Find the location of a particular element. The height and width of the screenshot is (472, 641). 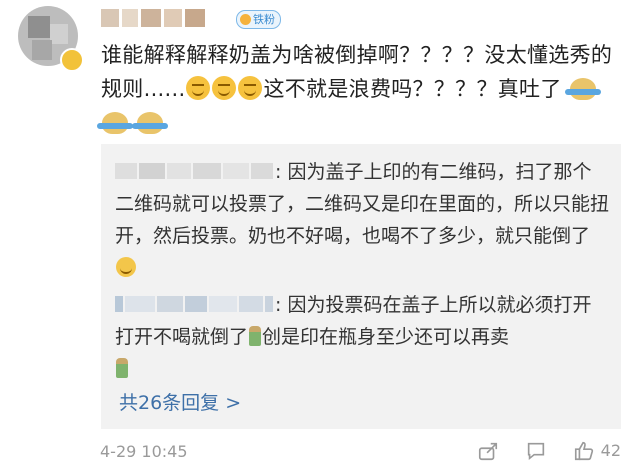

fan-badge-label: 铁粉 is located at coordinates (264, 19).